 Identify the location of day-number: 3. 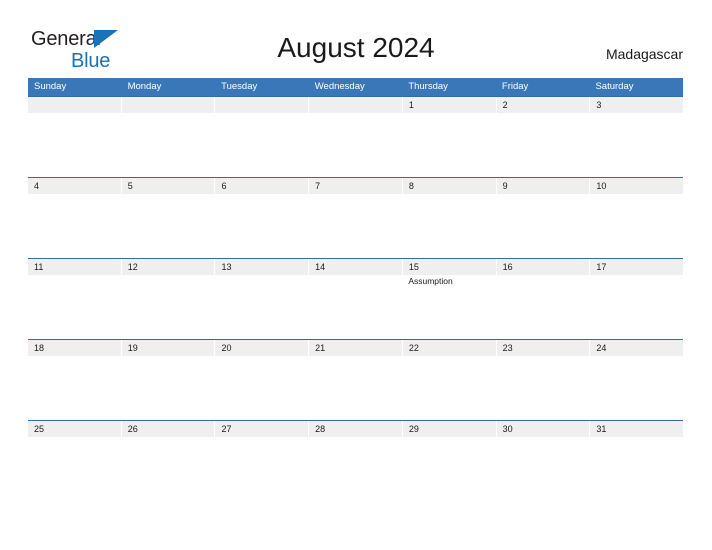
(636, 105).